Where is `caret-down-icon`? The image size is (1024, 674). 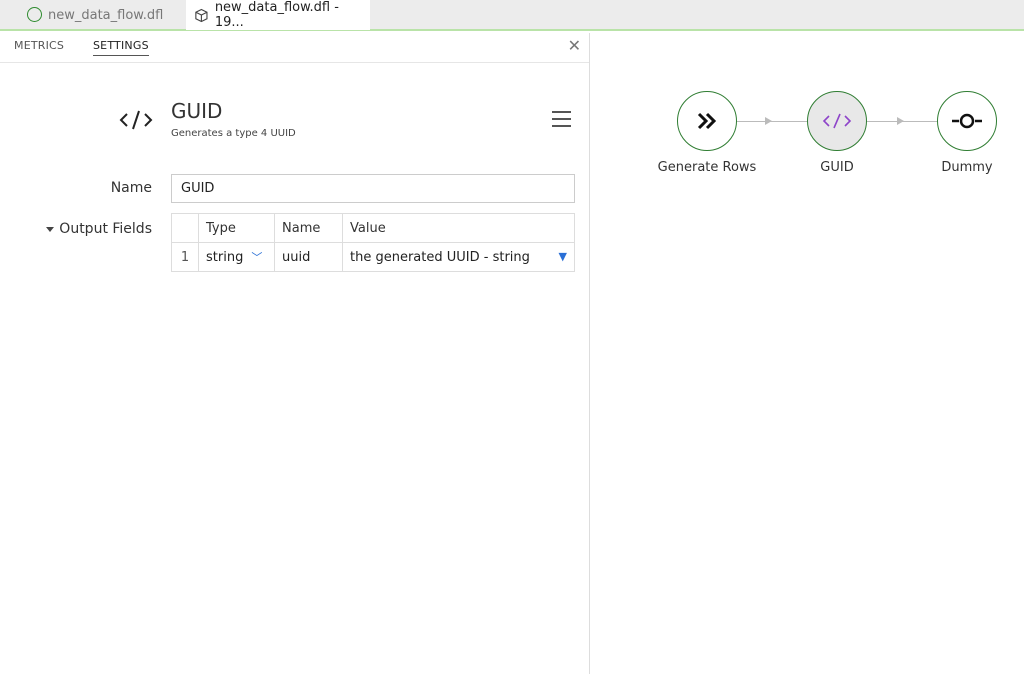
caret-down-icon is located at coordinates (50, 229).